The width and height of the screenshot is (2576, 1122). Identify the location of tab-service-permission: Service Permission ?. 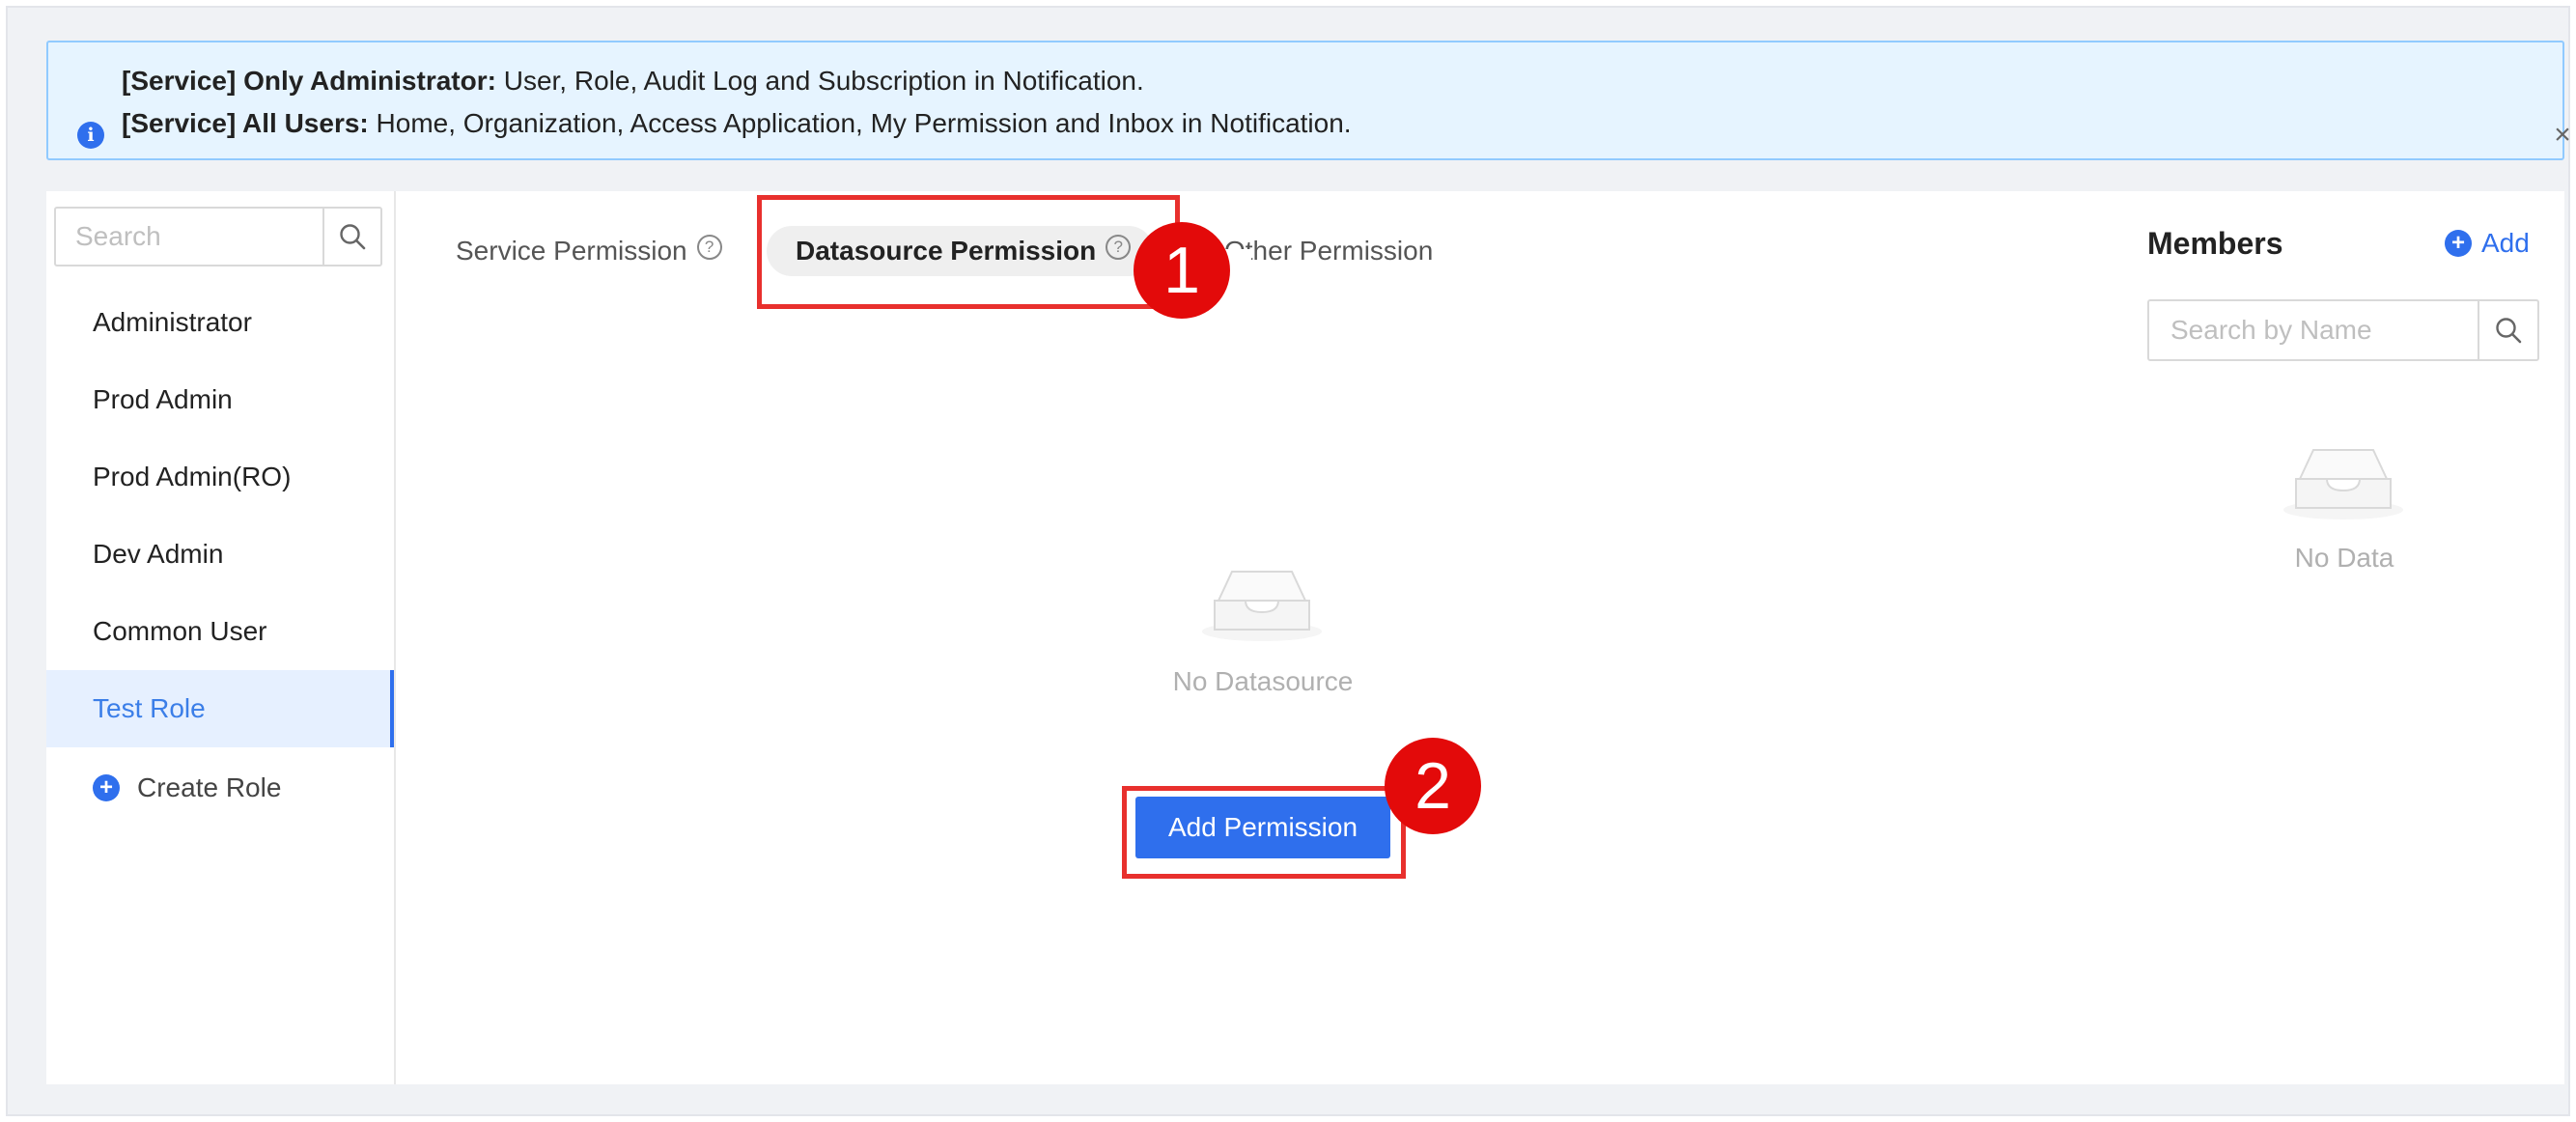
(589, 251).